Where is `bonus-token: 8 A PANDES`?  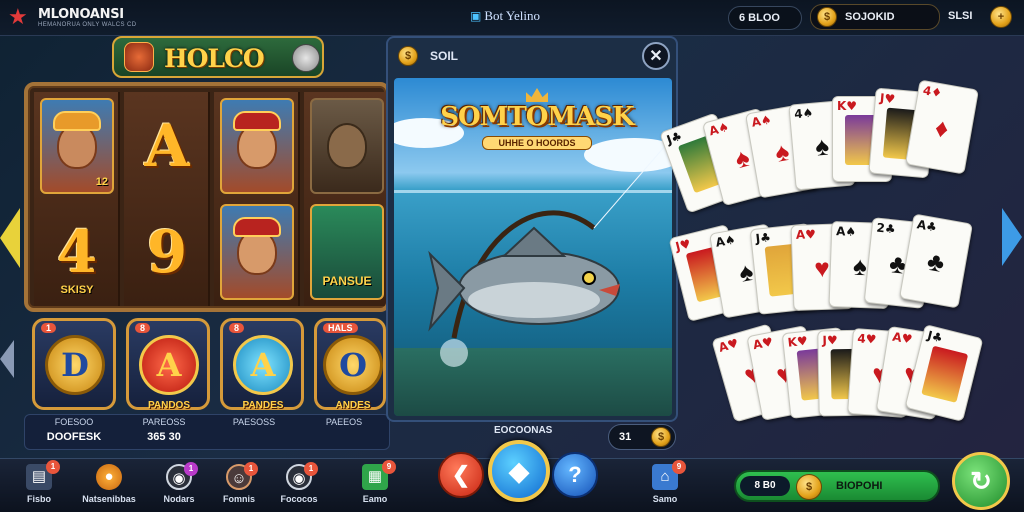
bonus-token: 8 A PANDES is located at coordinates (262, 364).